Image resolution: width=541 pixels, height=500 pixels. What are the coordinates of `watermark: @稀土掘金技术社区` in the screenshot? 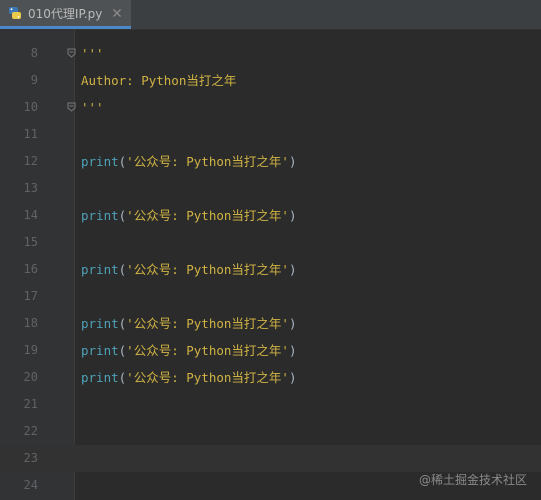 It's located at (472, 480).